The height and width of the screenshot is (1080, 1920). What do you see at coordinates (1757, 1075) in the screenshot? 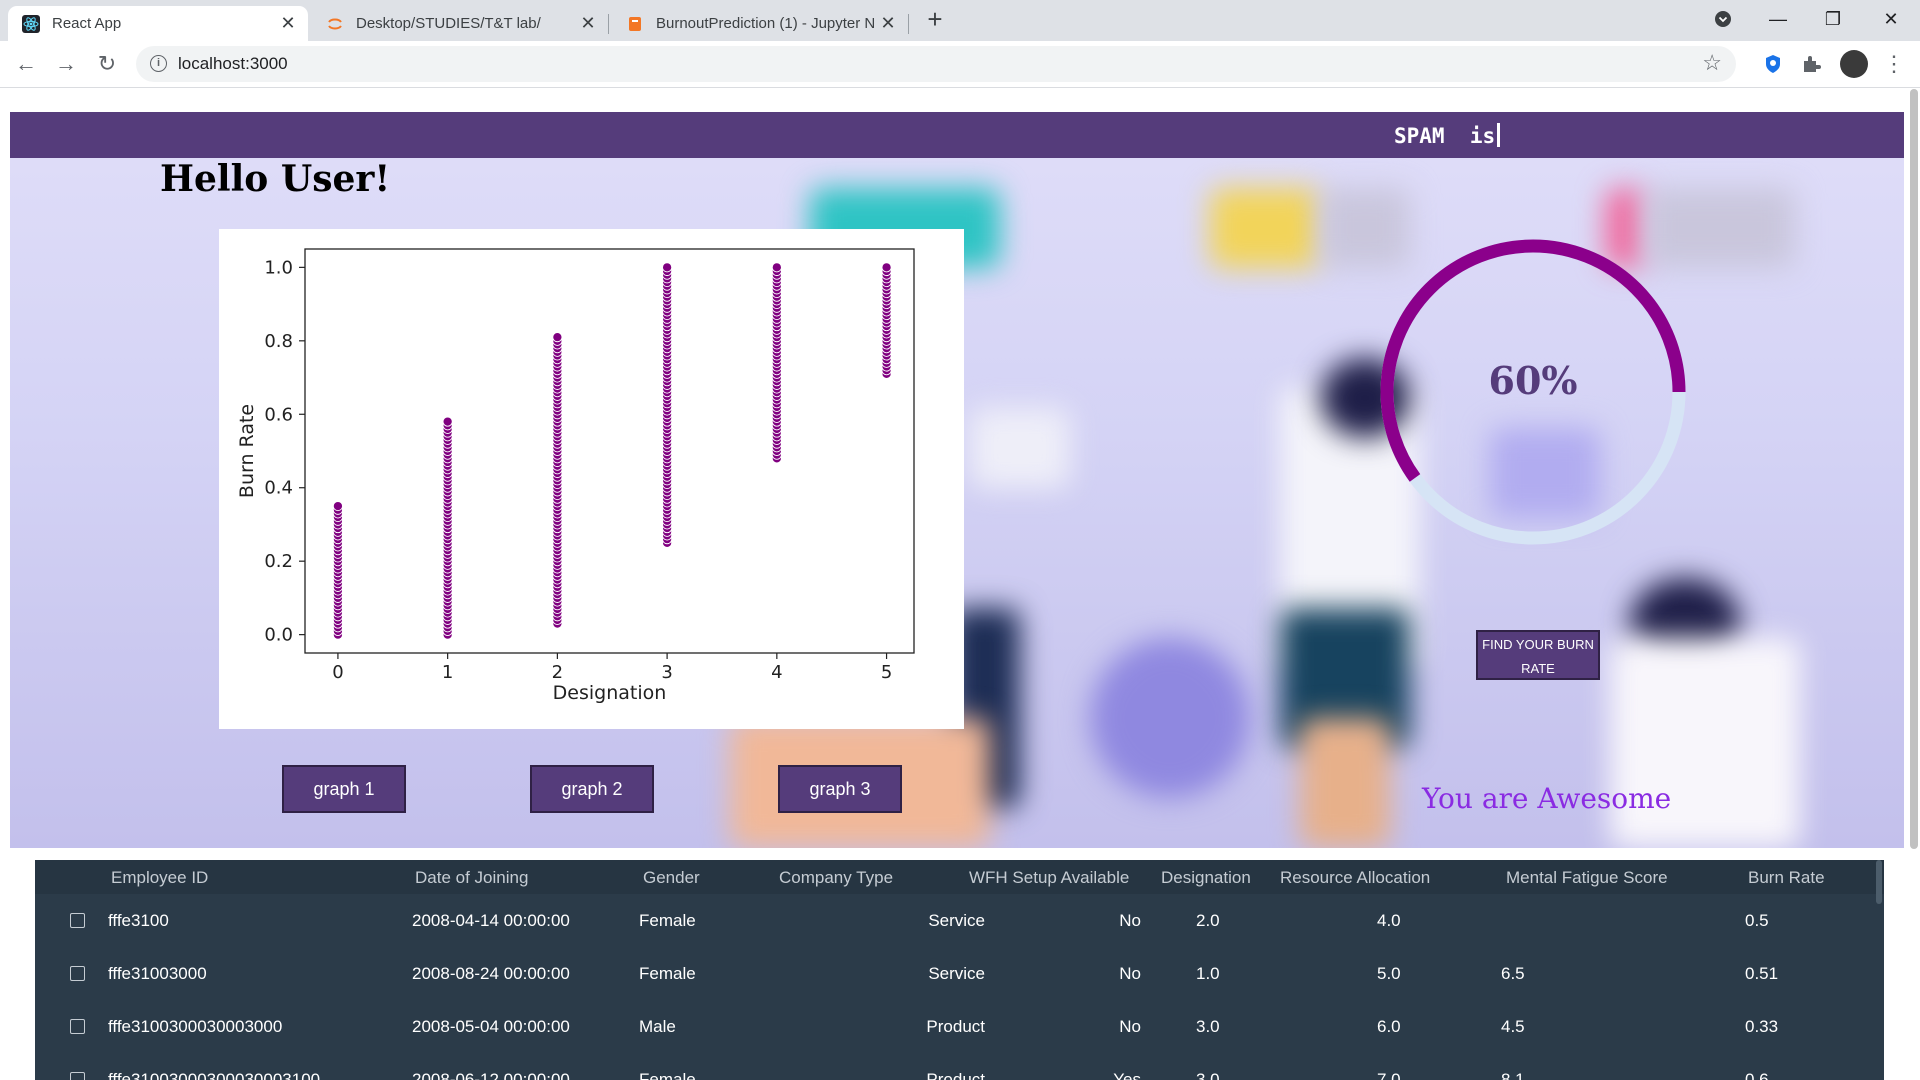
I see `table-cell: 0.6` at bounding box center [1757, 1075].